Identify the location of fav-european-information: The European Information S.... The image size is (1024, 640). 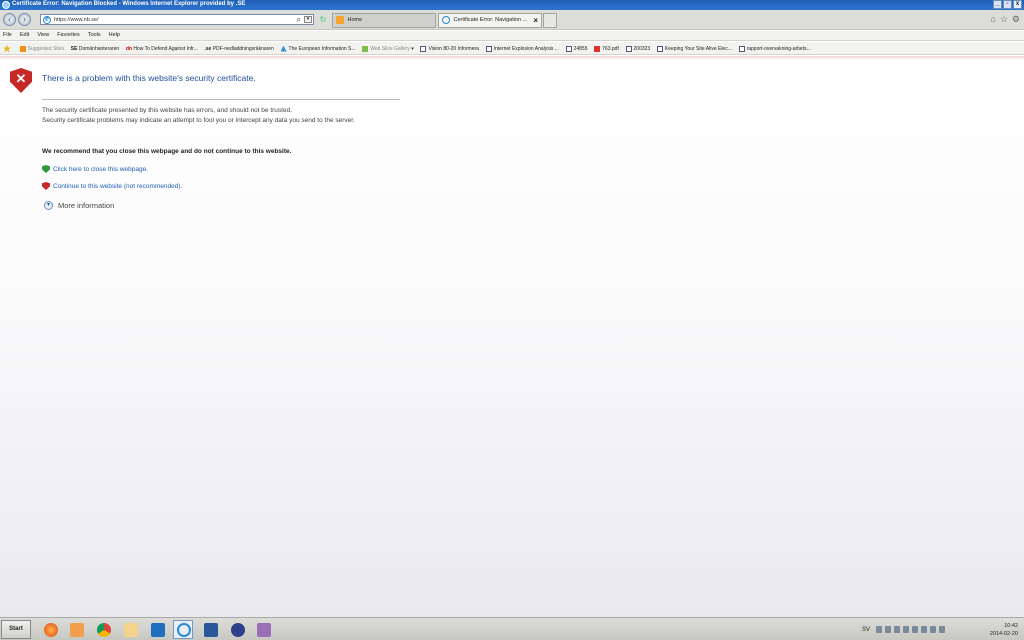
(318, 48).